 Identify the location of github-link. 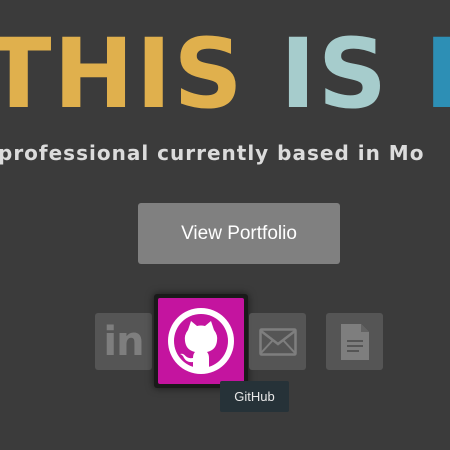
(201, 341).